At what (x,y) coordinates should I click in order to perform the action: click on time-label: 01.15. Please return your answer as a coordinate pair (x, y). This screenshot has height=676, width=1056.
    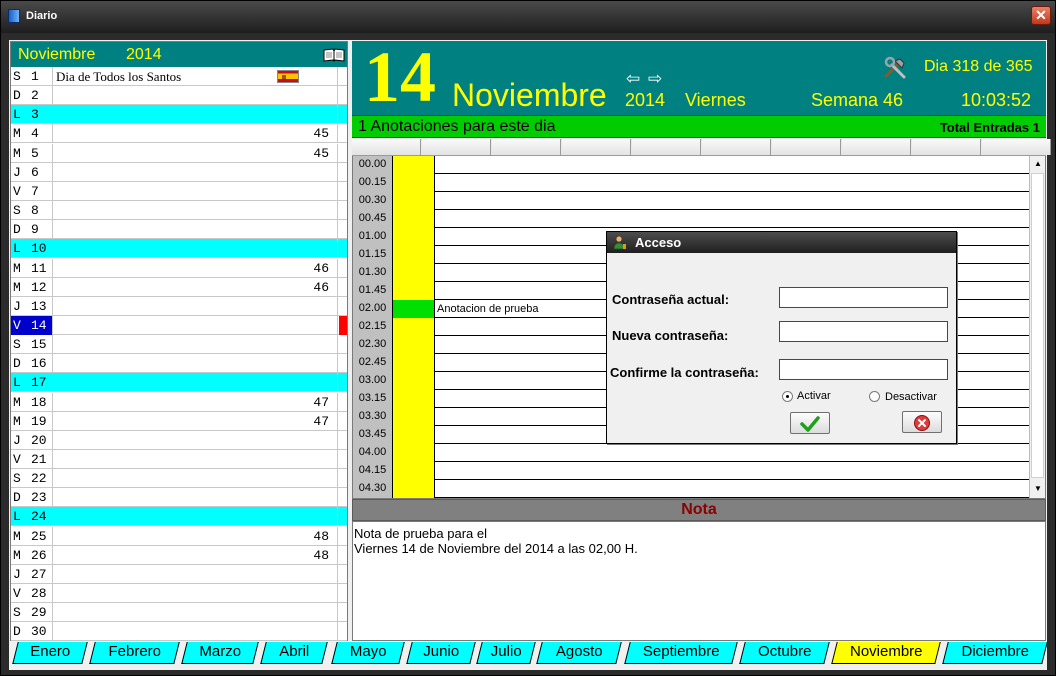
    Looking at the image, I should click on (373, 255).